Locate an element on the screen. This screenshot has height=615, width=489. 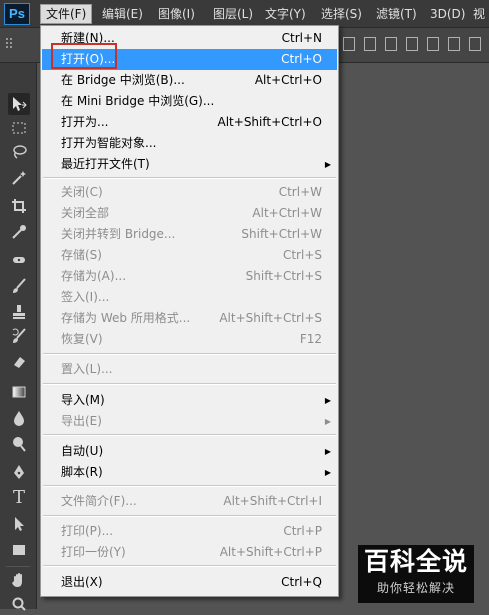
align-top-icon is located at coordinates (349, 44).